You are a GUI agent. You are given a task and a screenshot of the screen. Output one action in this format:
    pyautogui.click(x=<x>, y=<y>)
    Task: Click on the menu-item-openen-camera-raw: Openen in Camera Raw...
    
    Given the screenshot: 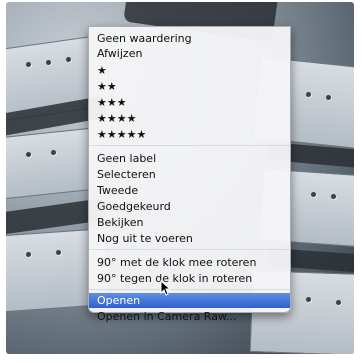 What is the action you would take?
    pyautogui.click(x=189, y=316)
    